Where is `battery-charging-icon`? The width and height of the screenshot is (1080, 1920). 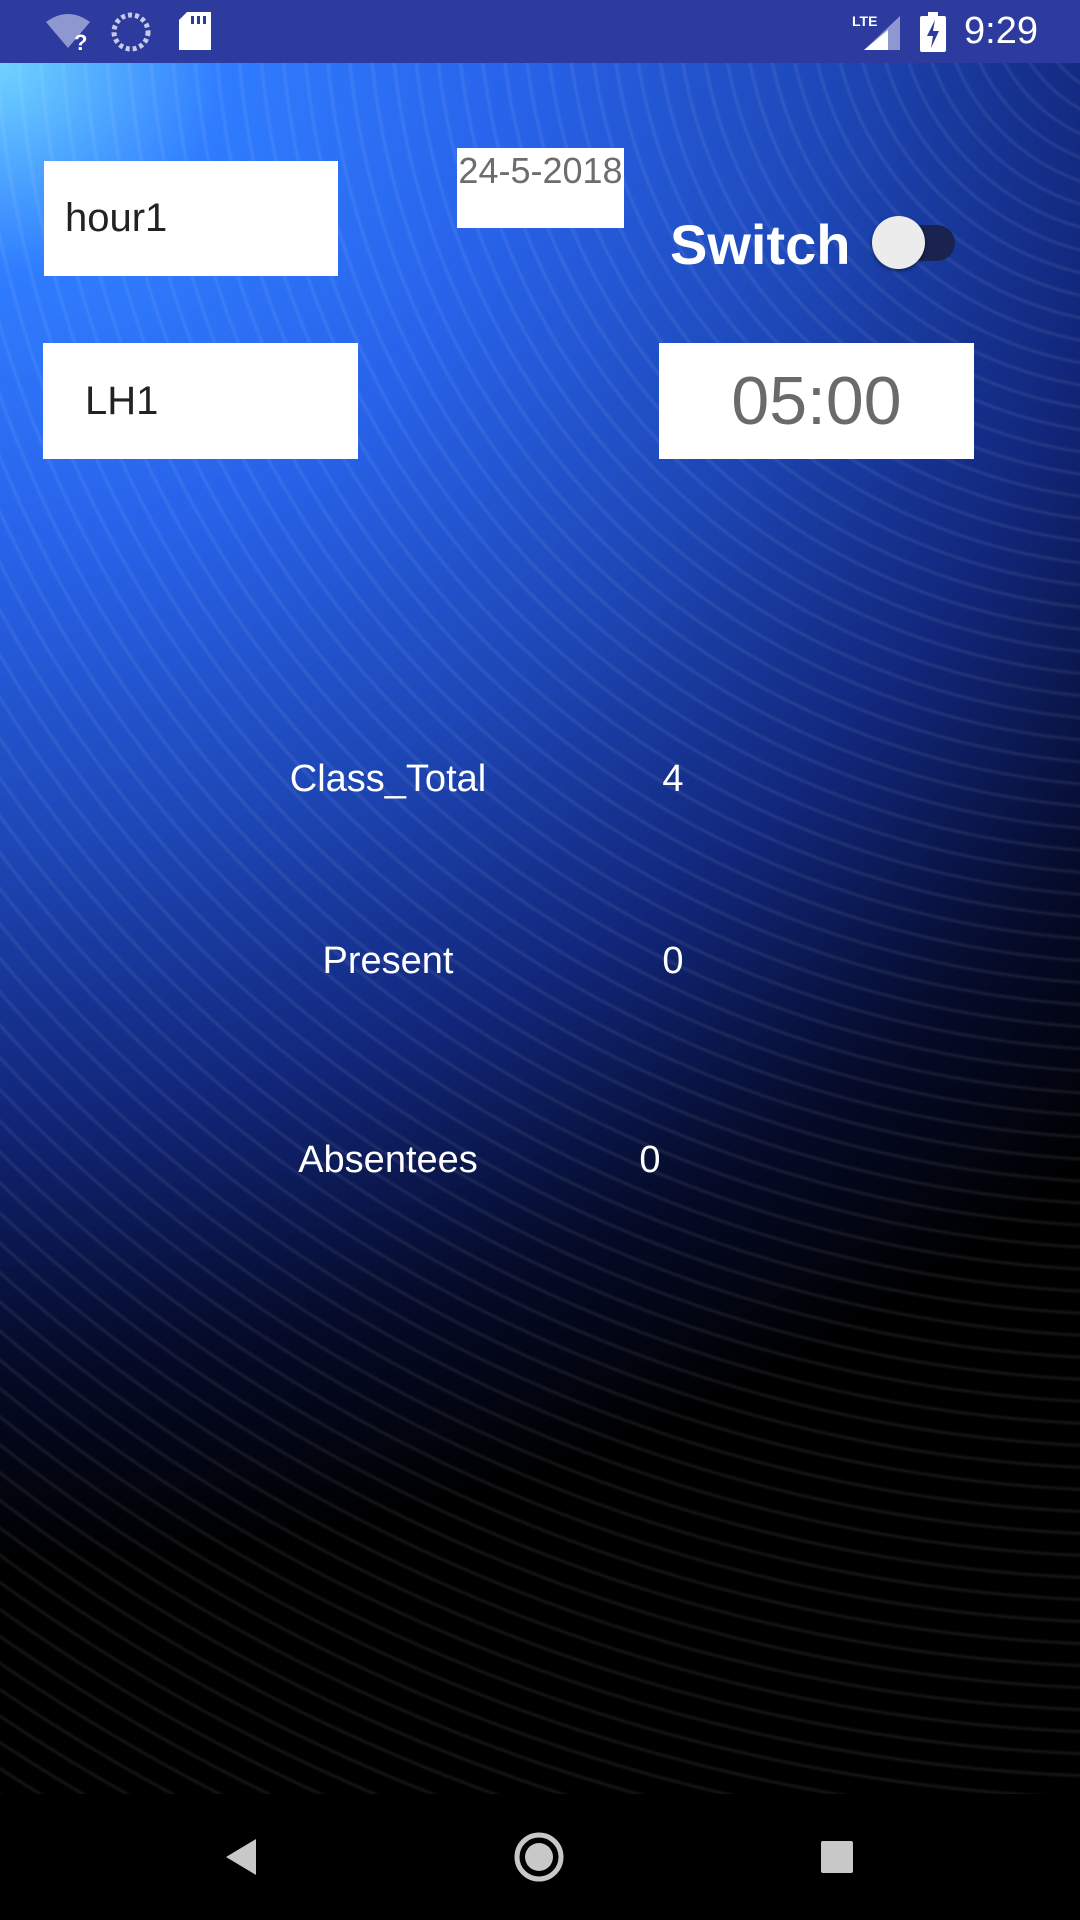 battery-charging-icon is located at coordinates (933, 34).